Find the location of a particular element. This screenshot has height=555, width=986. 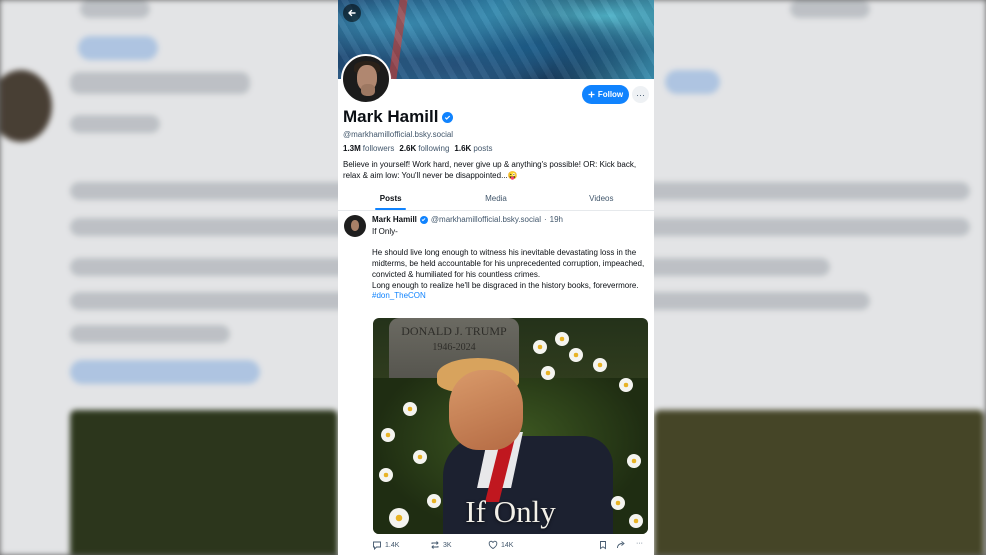

profile-stats: 1.3M followers 2.6K following 1.6K posts is located at coordinates (417, 148).